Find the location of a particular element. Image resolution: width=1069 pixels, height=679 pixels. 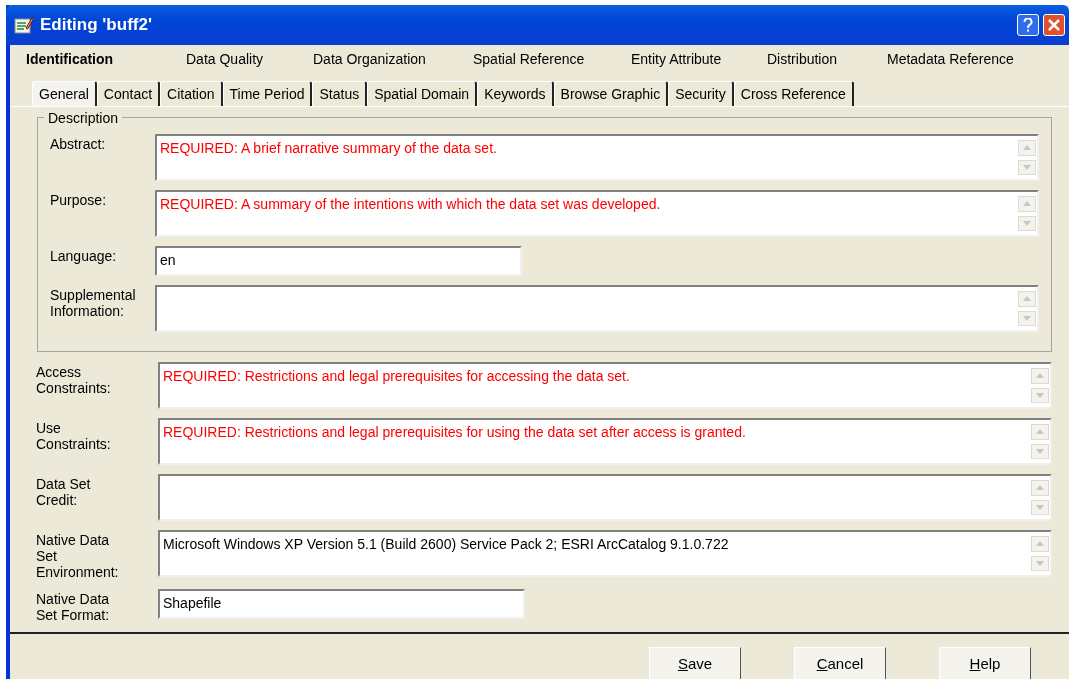

dialog-button: Help is located at coordinates (985, 663).